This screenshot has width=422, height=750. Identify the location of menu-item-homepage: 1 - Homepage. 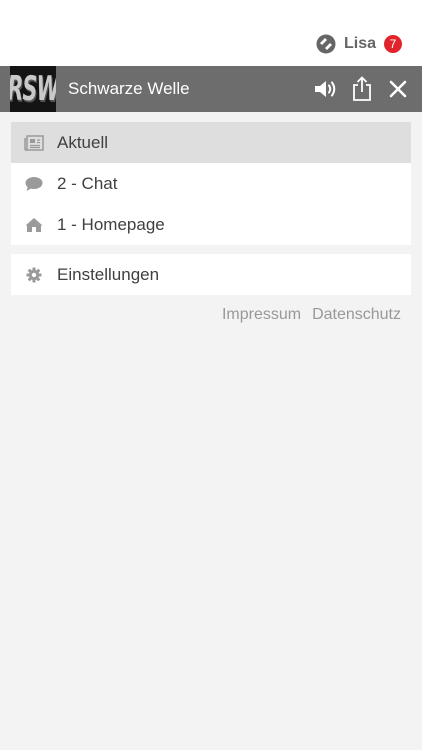
(211, 224).